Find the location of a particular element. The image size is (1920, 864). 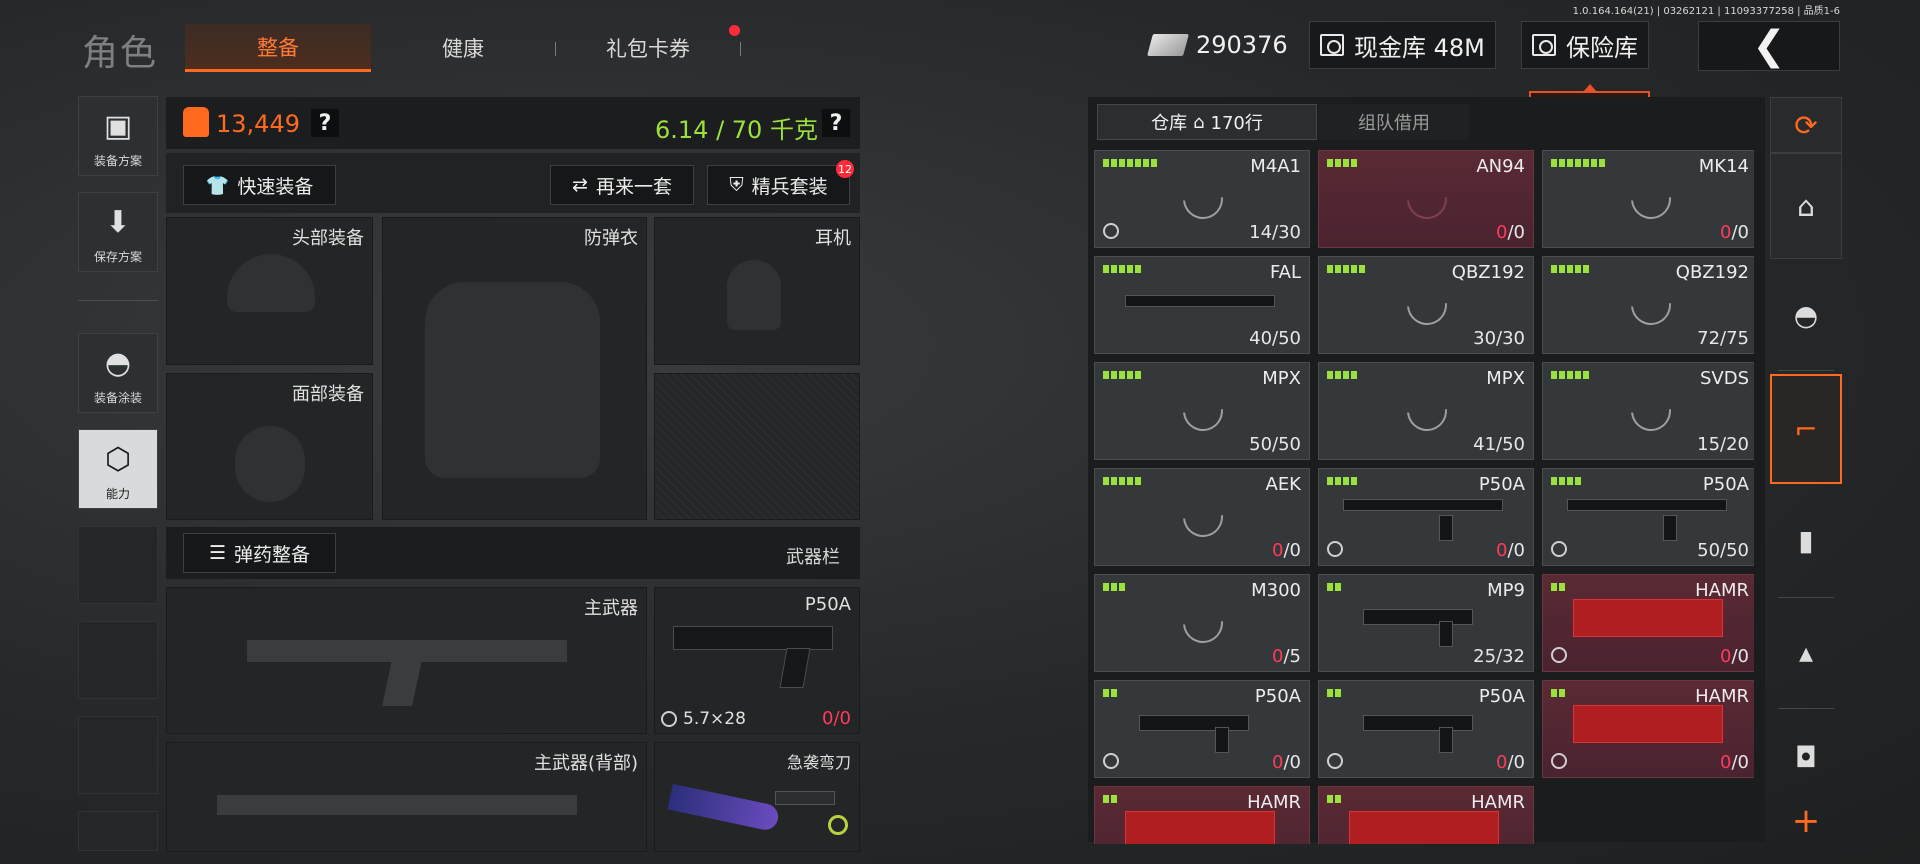

face-slot: 面部装备 is located at coordinates (269, 446).